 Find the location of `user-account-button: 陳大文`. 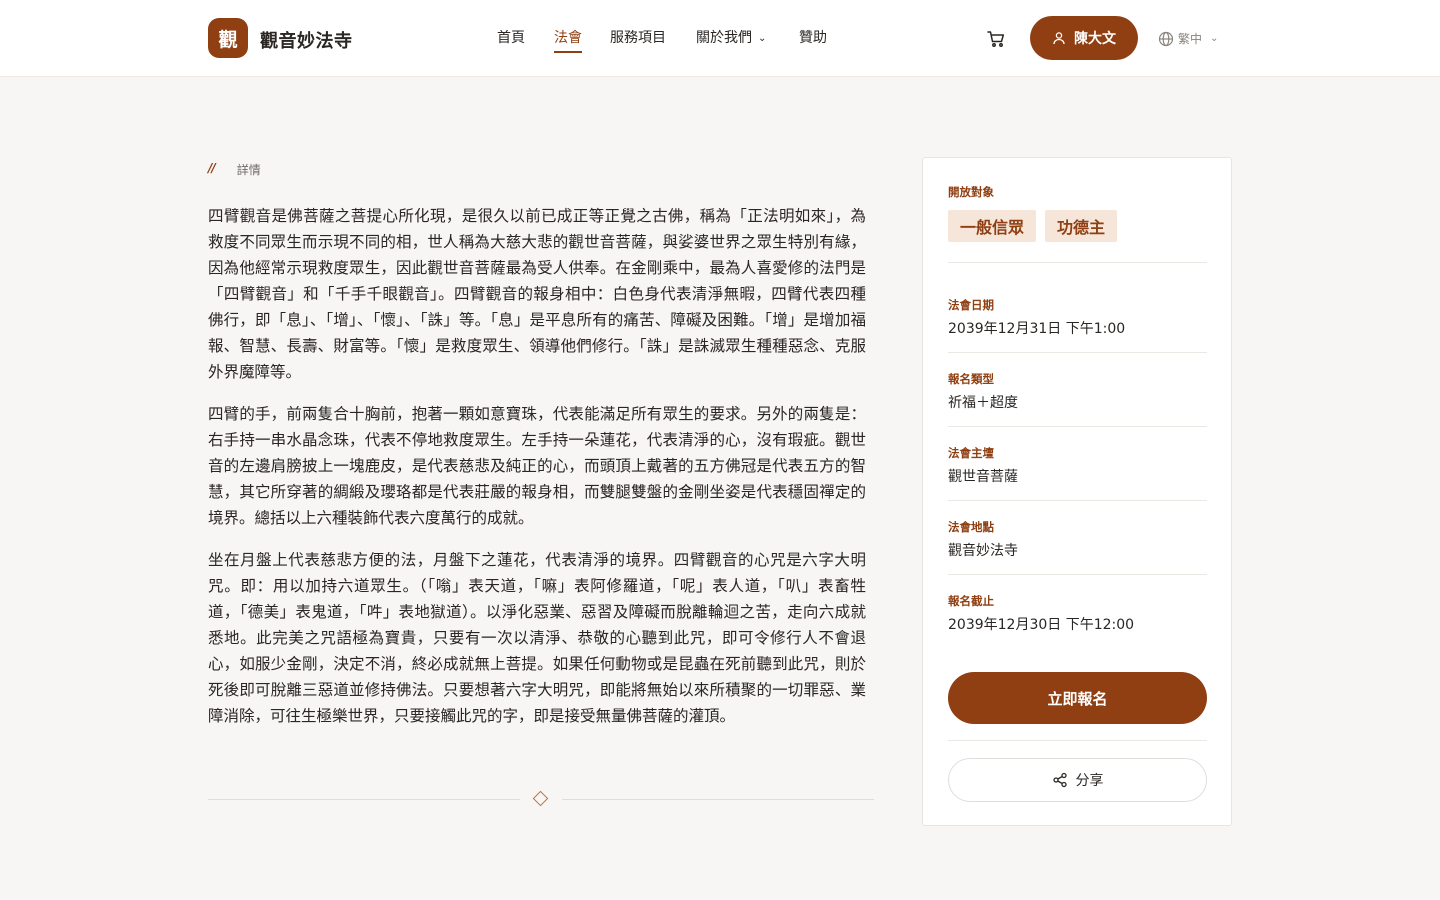

user-account-button: 陳大文 is located at coordinates (1084, 38).